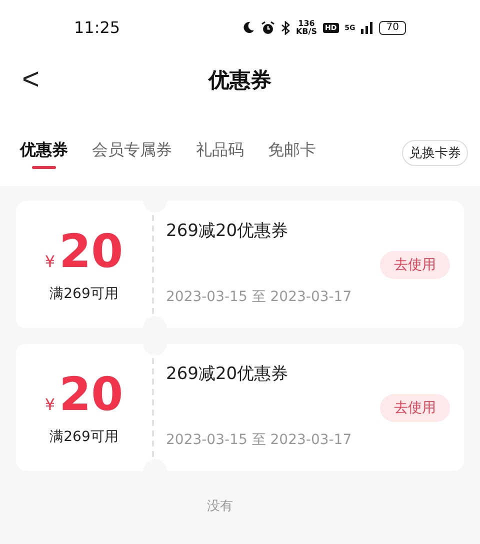  What do you see at coordinates (220, 506) in the screenshot?
I see `list-end-text: 没有` at bounding box center [220, 506].